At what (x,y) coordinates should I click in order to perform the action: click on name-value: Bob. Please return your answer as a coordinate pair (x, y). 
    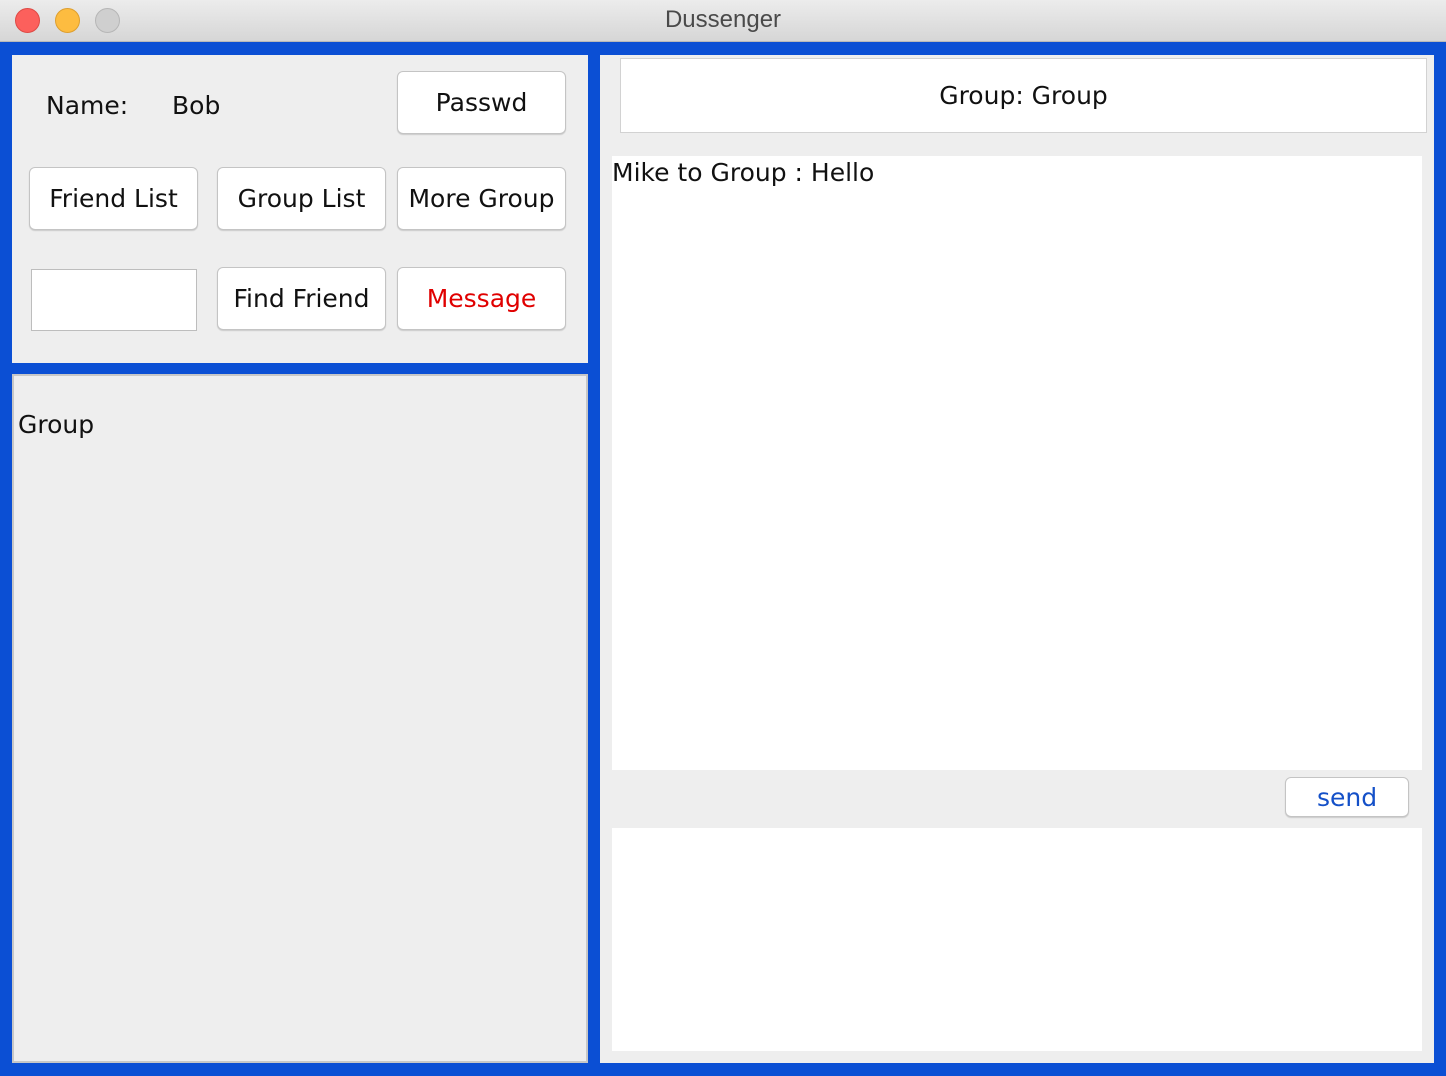
    Looking at the image, I should click on (196, 105).